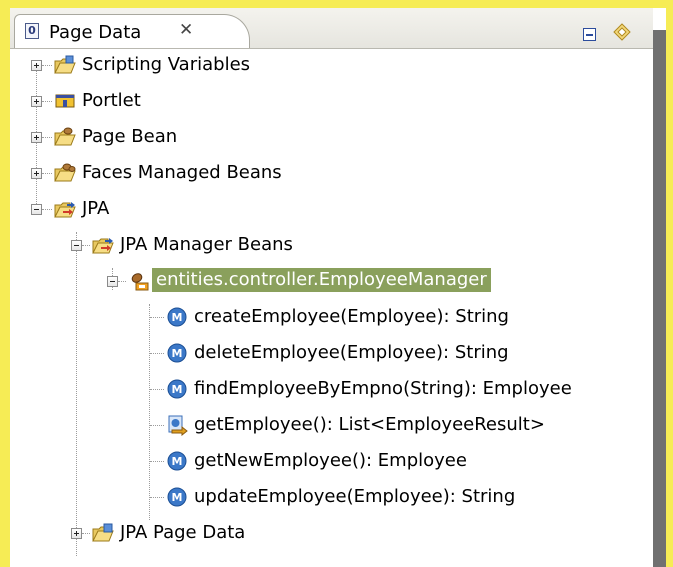  Describe the element at coordinates (182, 172) in the screenshot. I see `tree-item-label: Faces Managed Beans` at that location.